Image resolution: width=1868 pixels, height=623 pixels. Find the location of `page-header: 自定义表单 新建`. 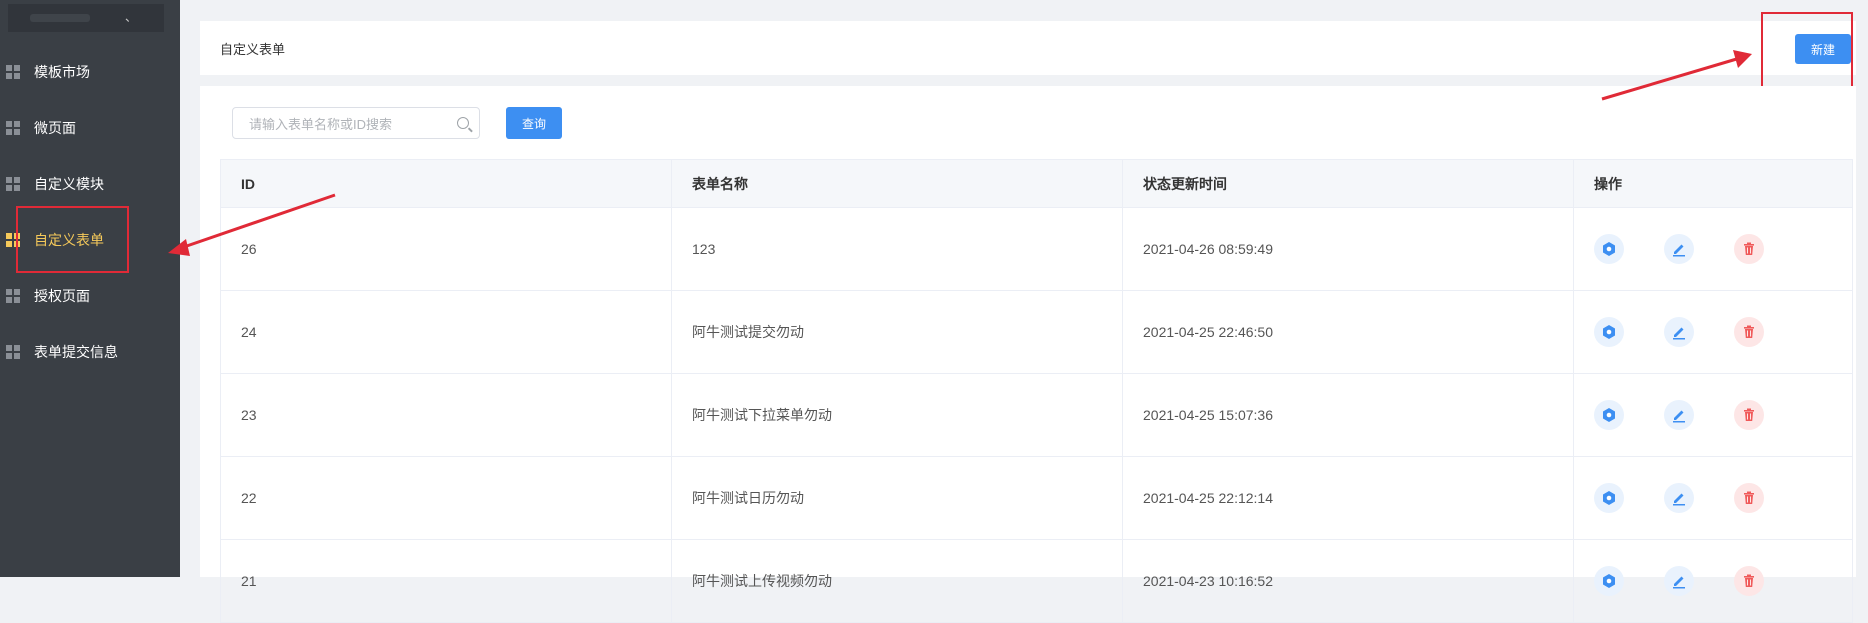

page-header: 自定义表单 新建 is located at coordinates (1028, 48).